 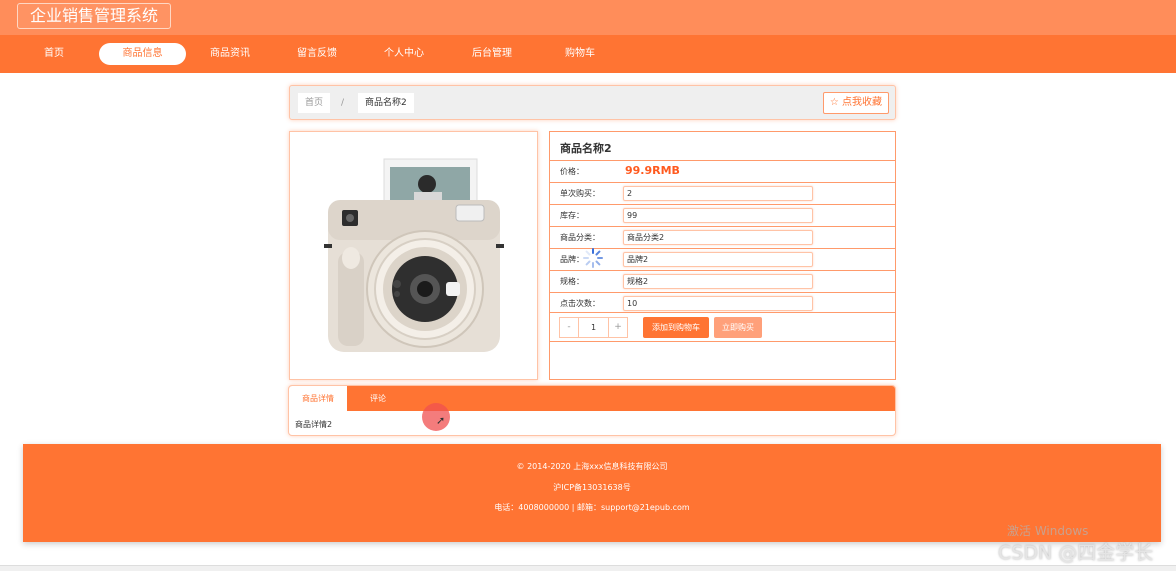 What do you see at coordinates (572, 259) in the screenshot?
I see `field-label: 品牌：` at bounding box center [572, 259].